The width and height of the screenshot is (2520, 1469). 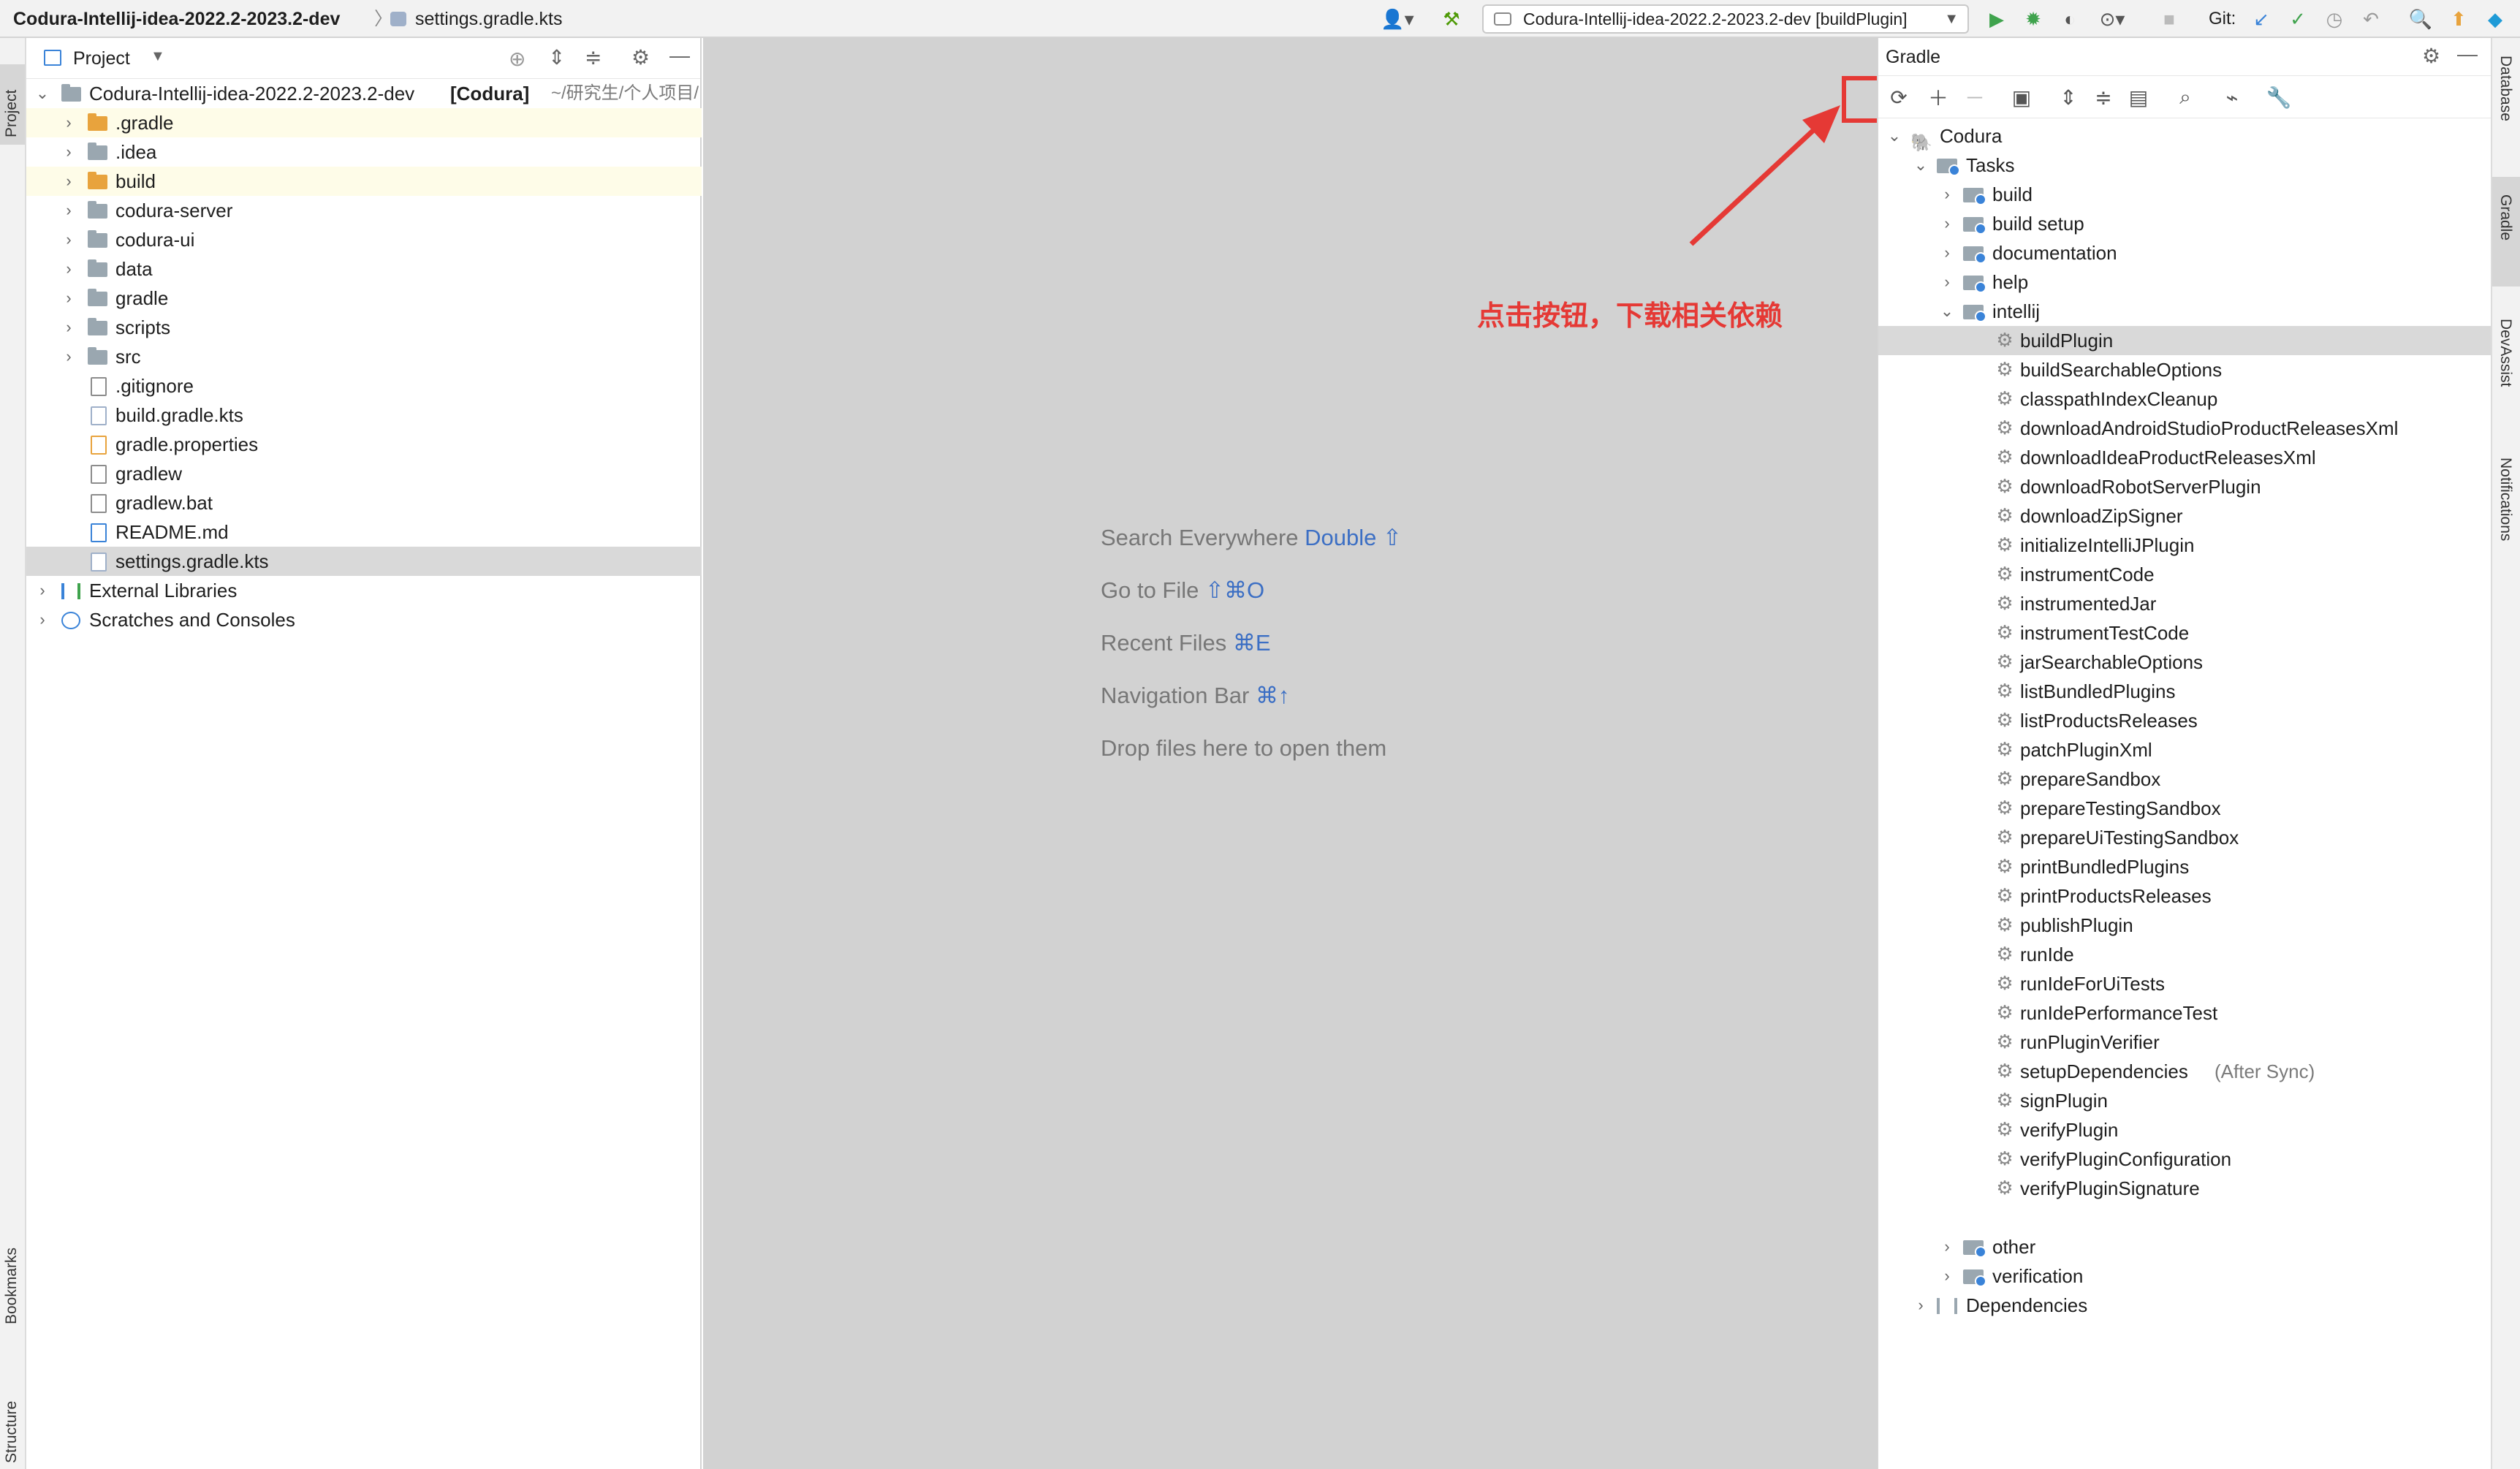 What do you see at coordinates (364, 327) in the screenshot?
I see `tree-item-scripts: › scripts` at bounding box center [364, 327].